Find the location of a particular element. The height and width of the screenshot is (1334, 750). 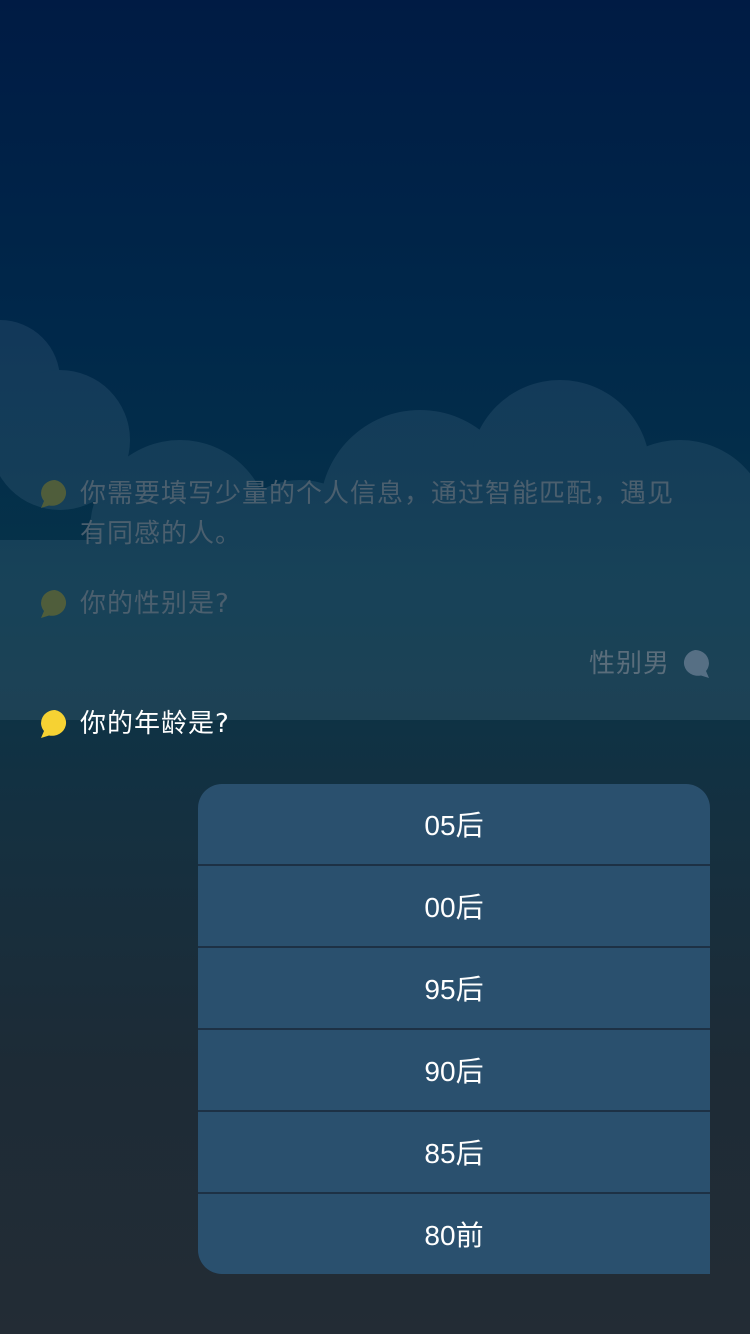

intro-message: 你需要填写少量的个人信息，通过智能匹配，遇见有同感的人。 is located at coordinates (375, 514).